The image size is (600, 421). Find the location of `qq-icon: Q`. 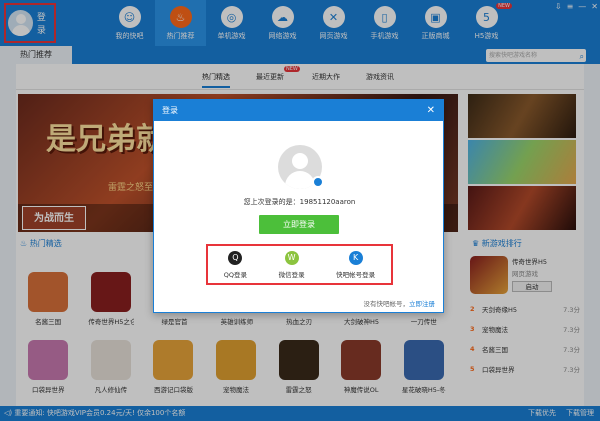

qq-icon: Q is located at coordinates (235, 257).